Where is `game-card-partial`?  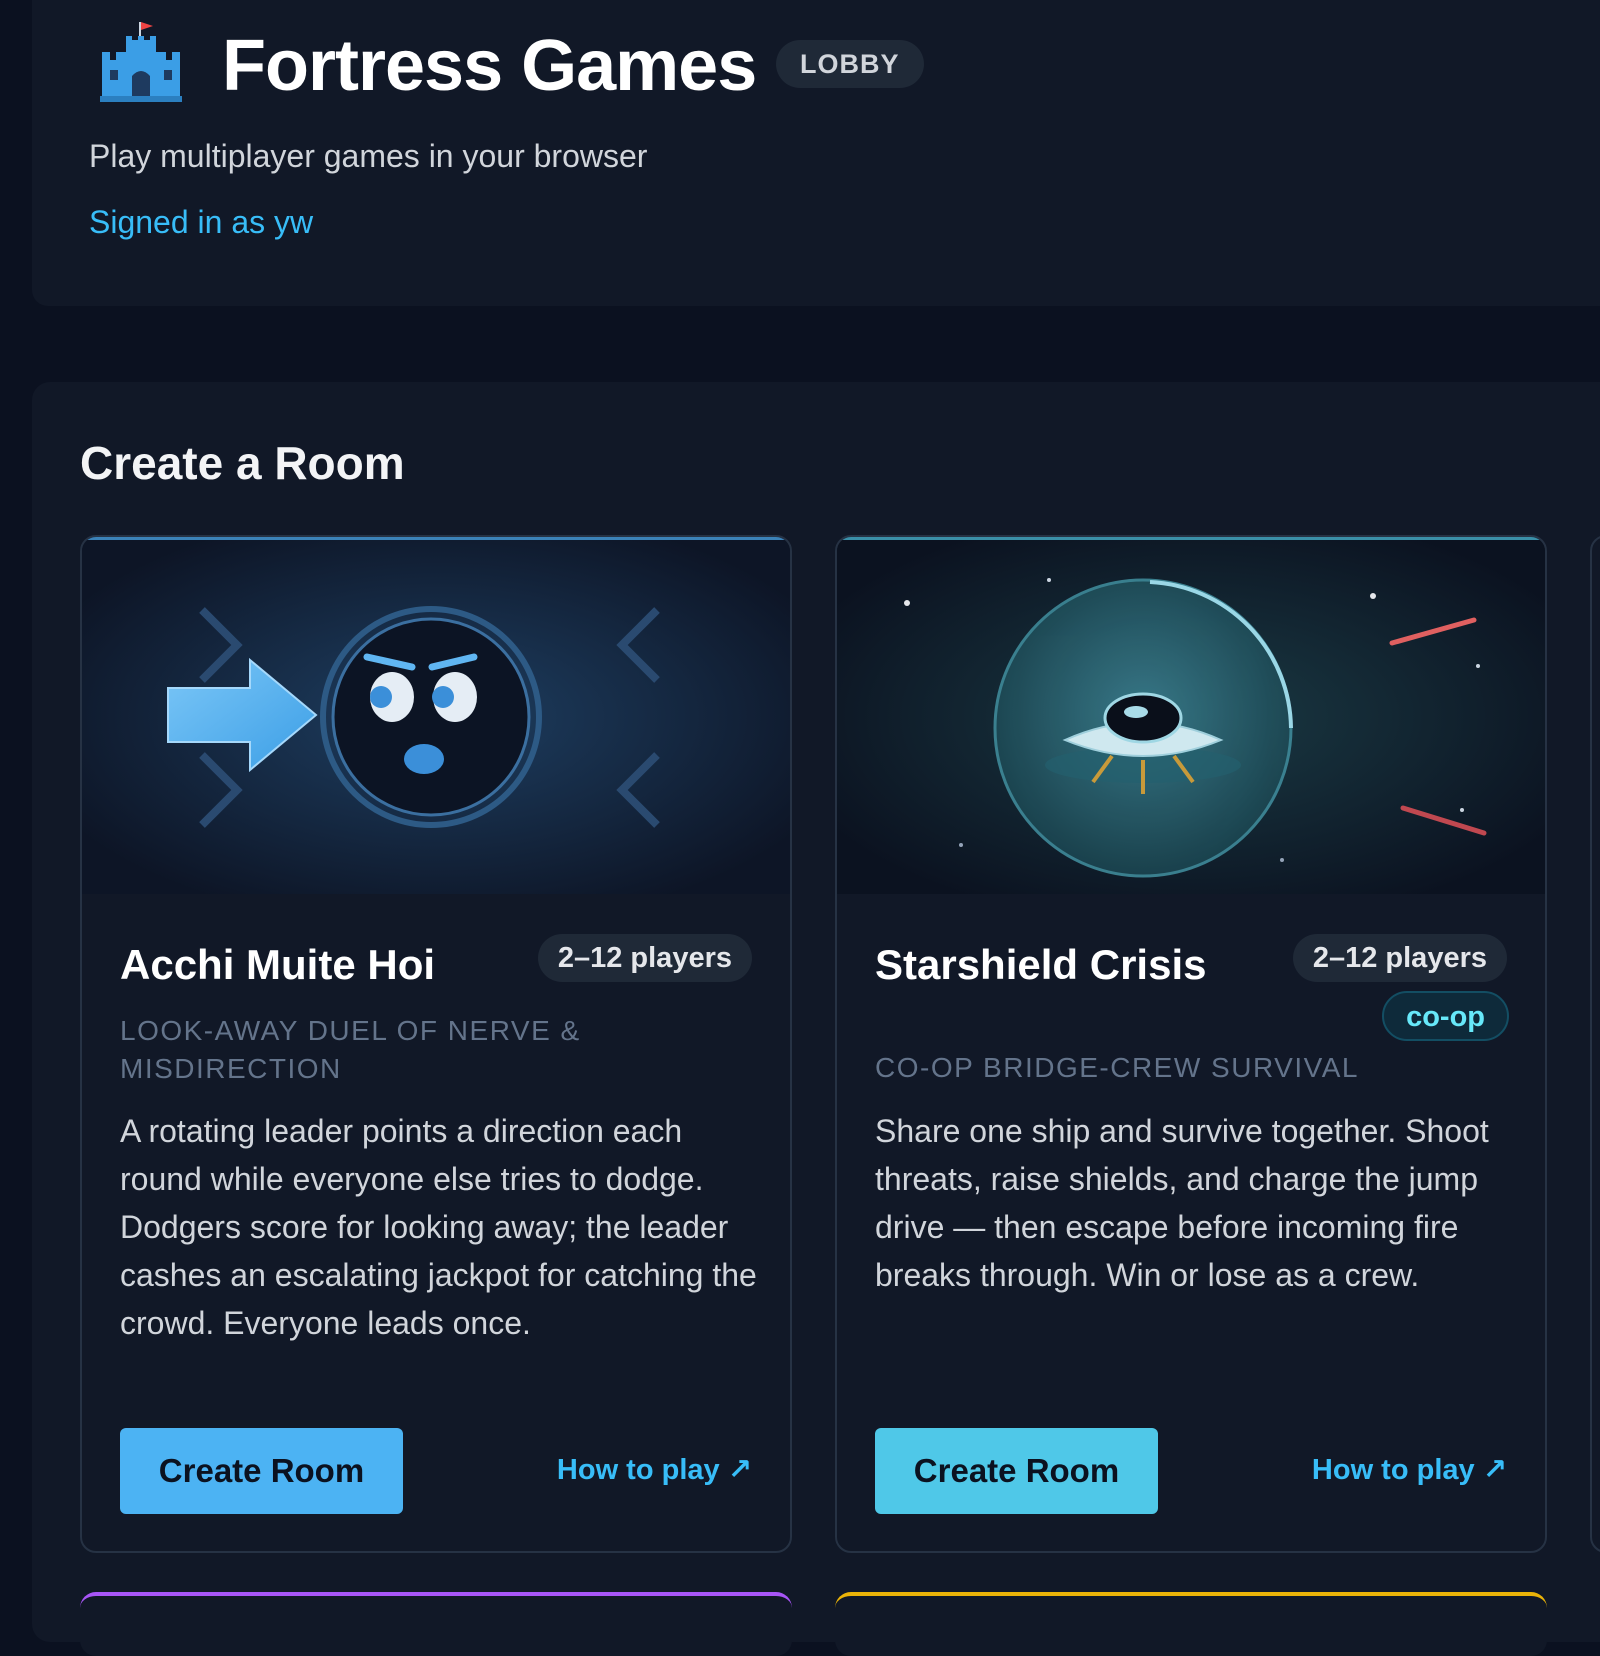 game-card-partial is located at coordinates (1595, 1044).